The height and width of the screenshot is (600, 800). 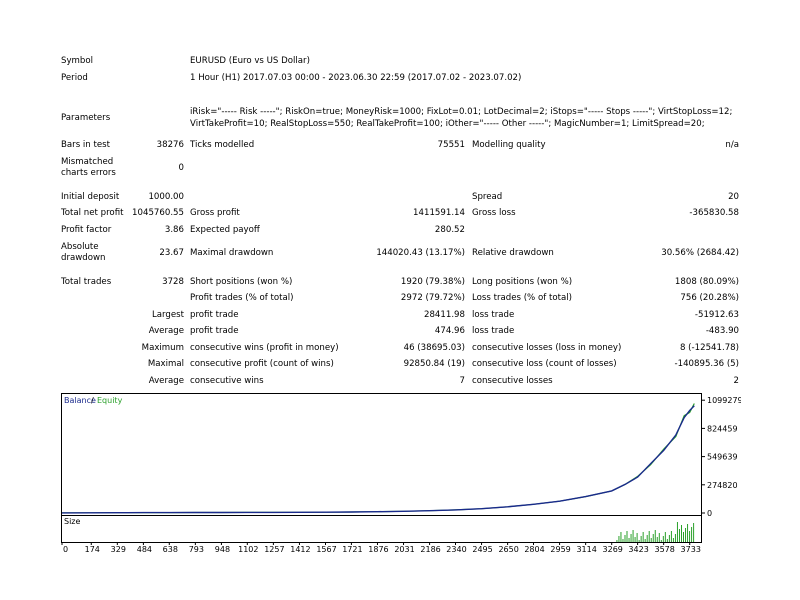 I want to click on x-tick-label: 1721, so click(x=352, y=549).